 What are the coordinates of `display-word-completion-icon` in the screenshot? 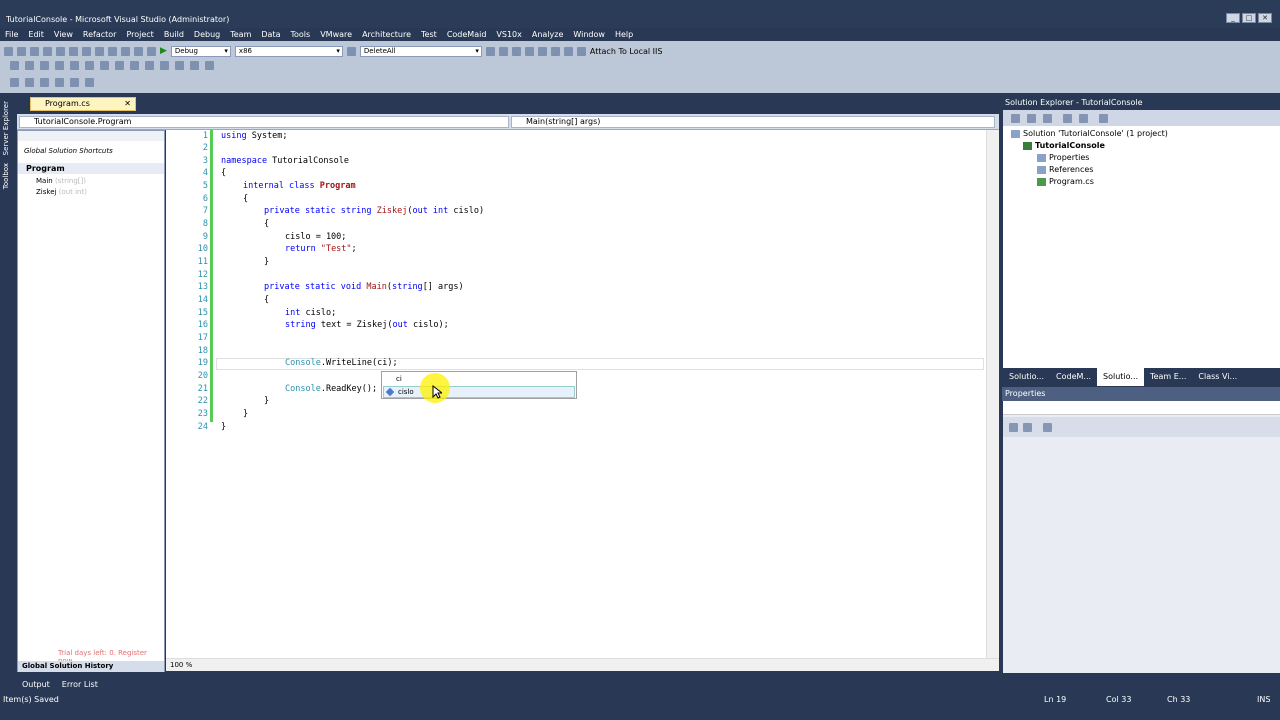 It's located at (134, 65).